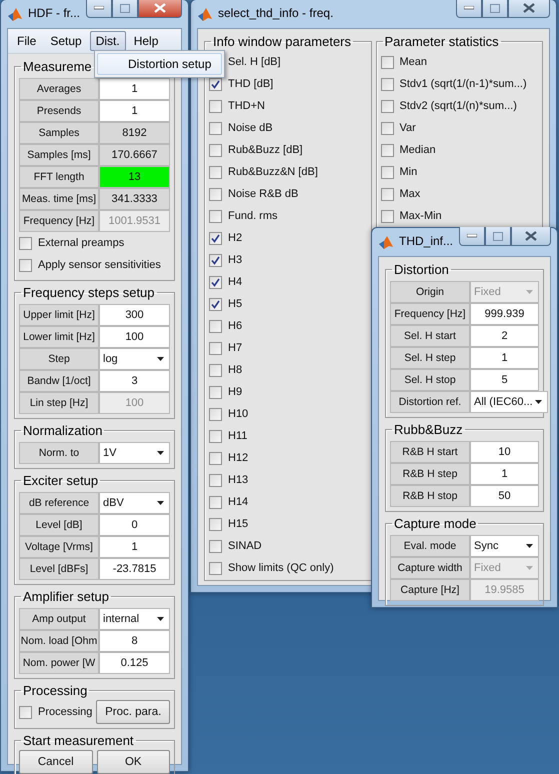  I want to click on checkbox-label: H11, so click(238, 436).